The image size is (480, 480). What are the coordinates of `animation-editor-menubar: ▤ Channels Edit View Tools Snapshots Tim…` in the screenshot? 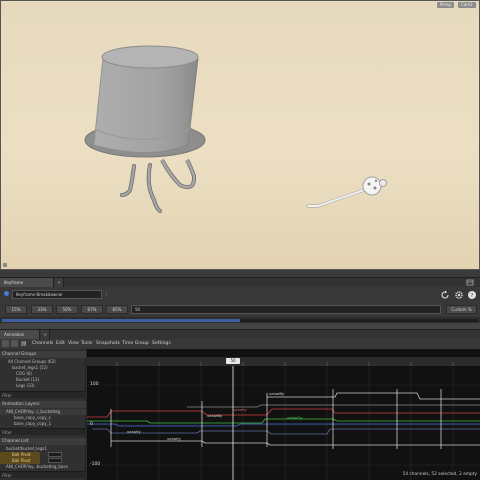 It's located at (240, 344).